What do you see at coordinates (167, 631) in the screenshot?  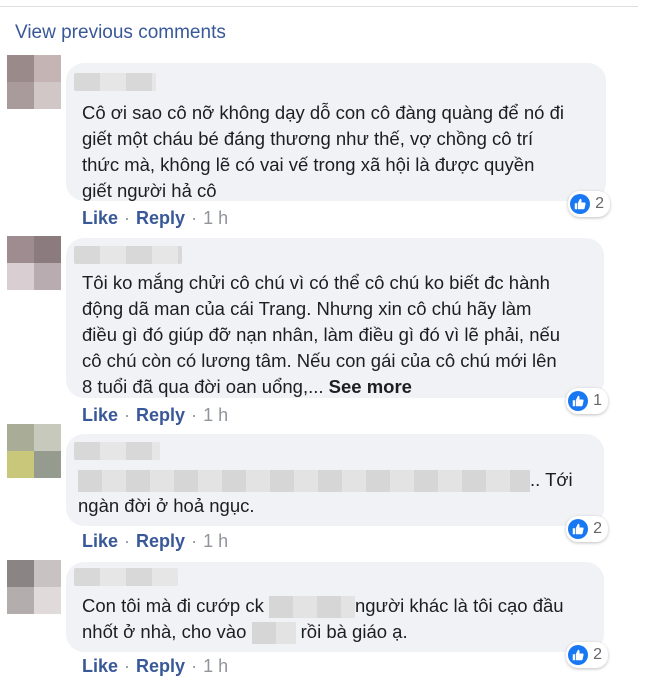 I see `comment-text-line2-part1: nhốt ở nhà, cho vào` at bounding box center [167, 631].